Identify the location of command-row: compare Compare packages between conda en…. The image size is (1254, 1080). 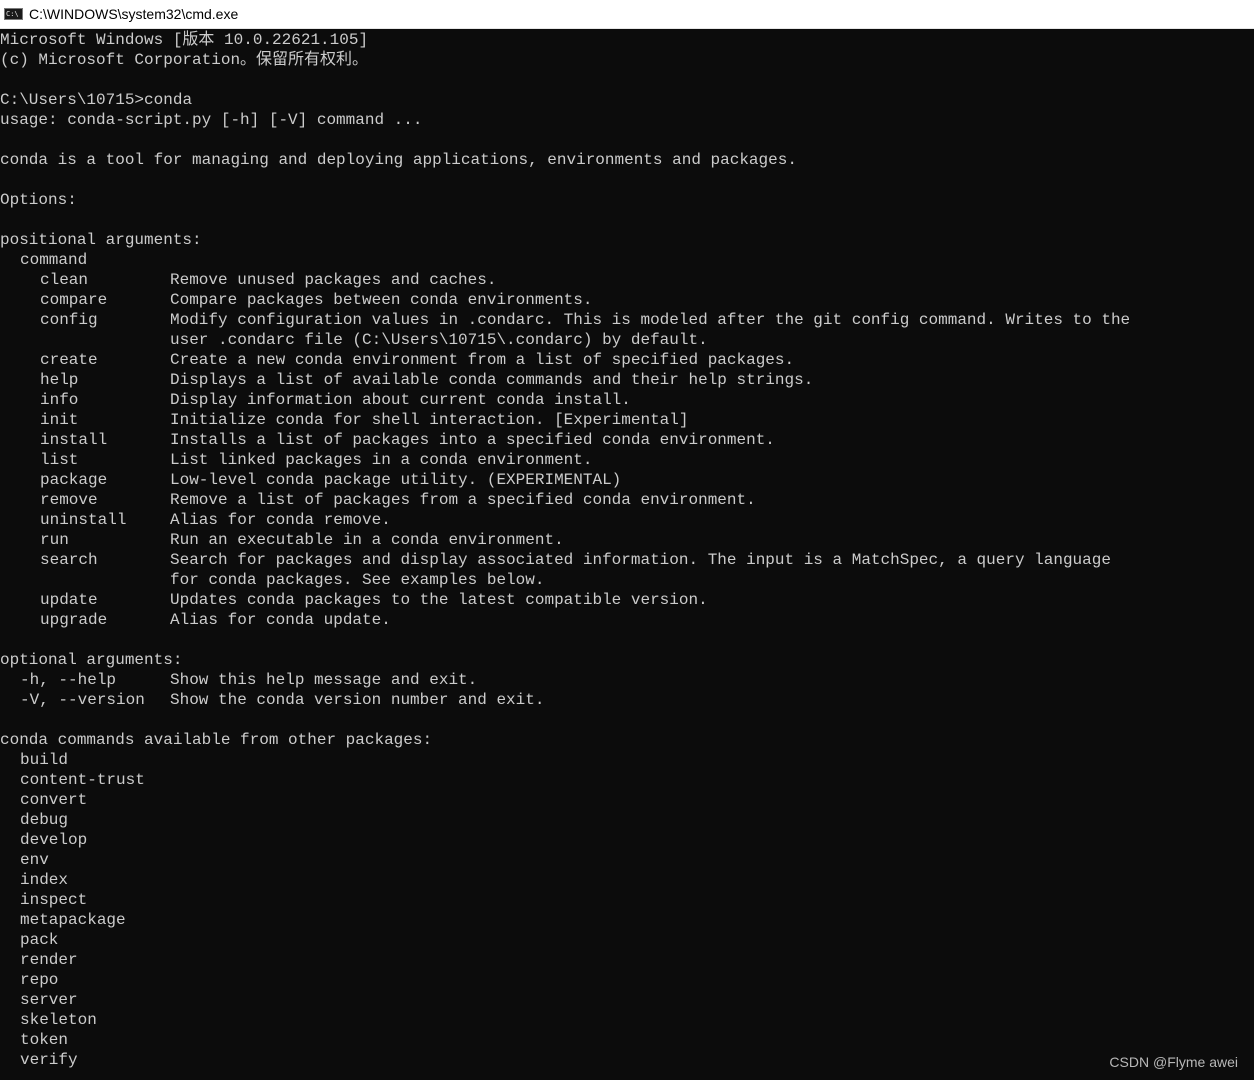
(627, 300).